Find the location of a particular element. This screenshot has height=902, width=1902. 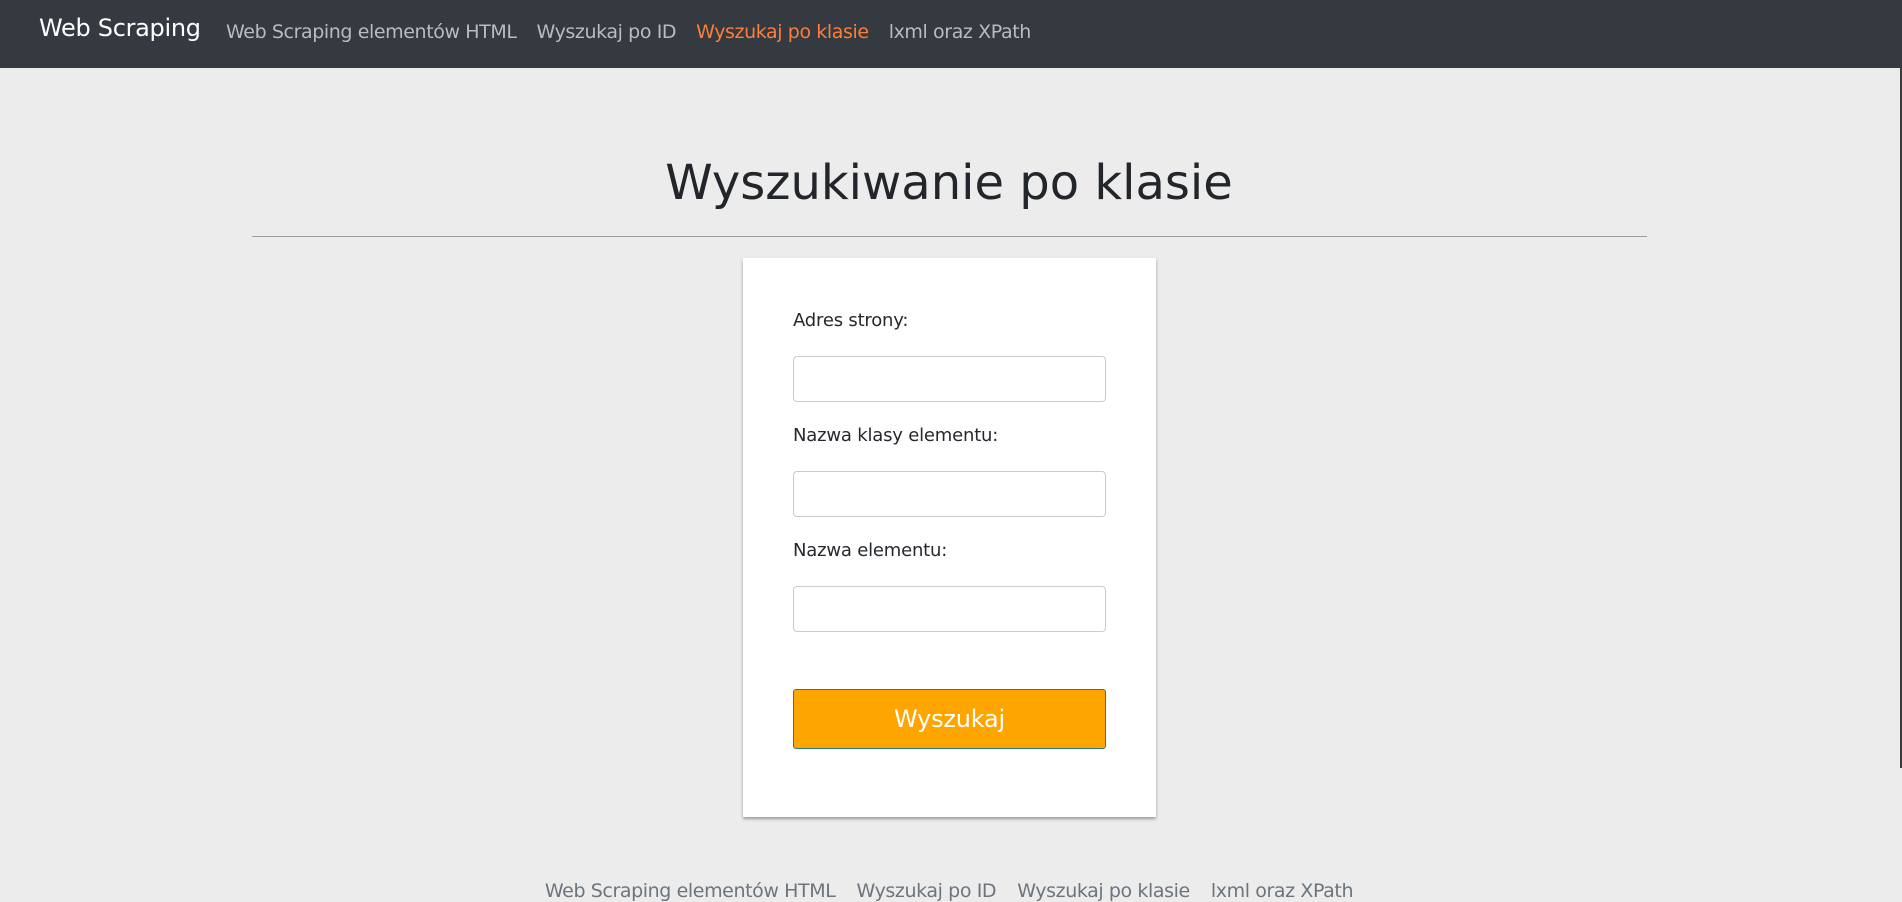

element-name-input is located at coordinates (949, 609).